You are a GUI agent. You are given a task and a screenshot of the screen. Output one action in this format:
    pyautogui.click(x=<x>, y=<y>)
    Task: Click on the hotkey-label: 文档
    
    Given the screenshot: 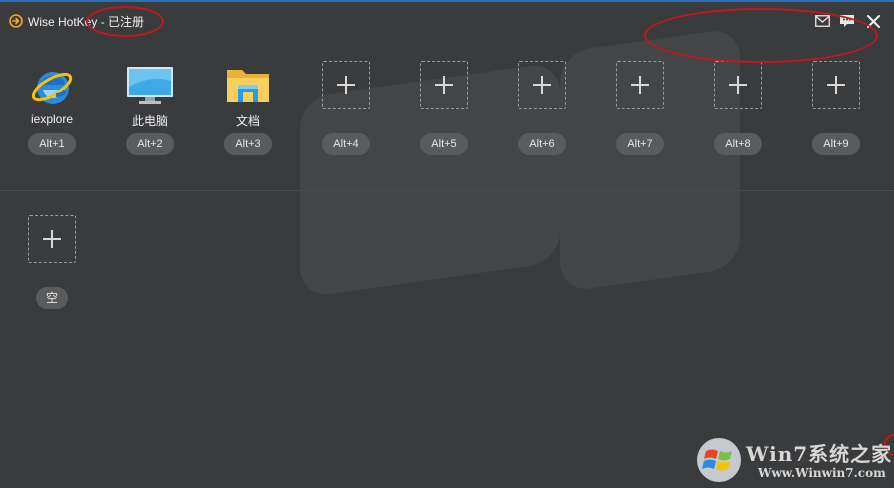 What is the action you would take?
    pyautogui.click(x=247, y=121)
    